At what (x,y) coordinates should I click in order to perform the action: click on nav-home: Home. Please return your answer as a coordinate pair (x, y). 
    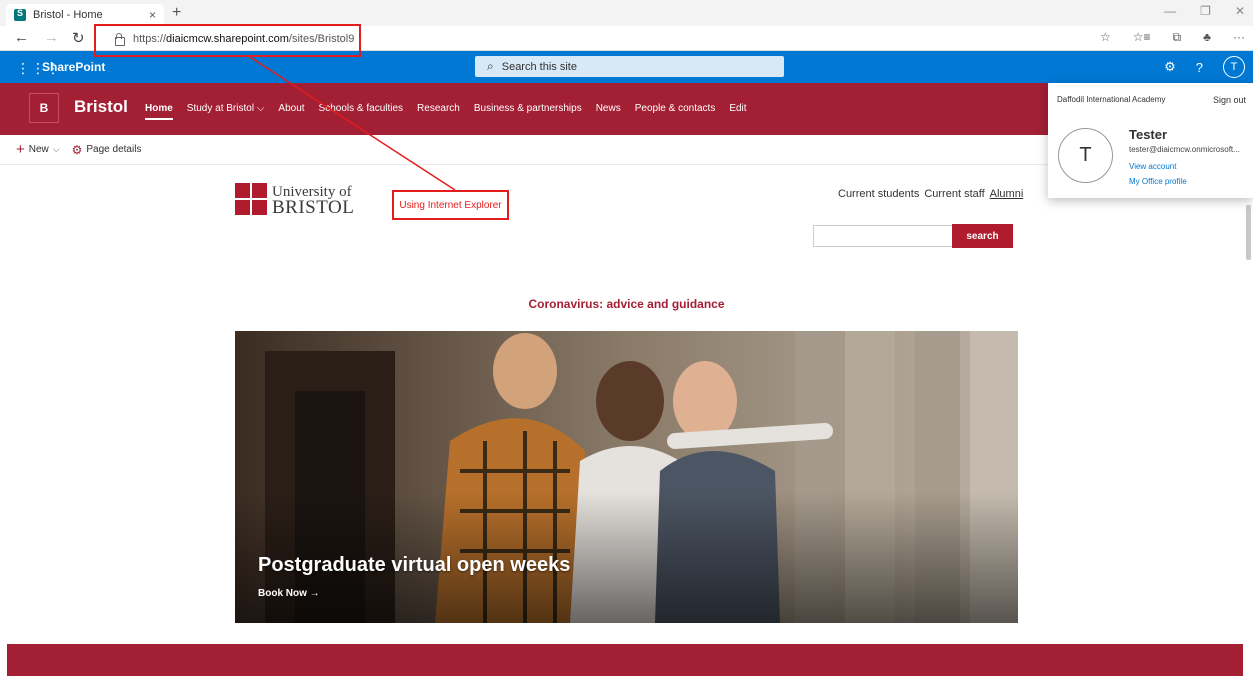
    Looking at the image, I should click on (159, 111).